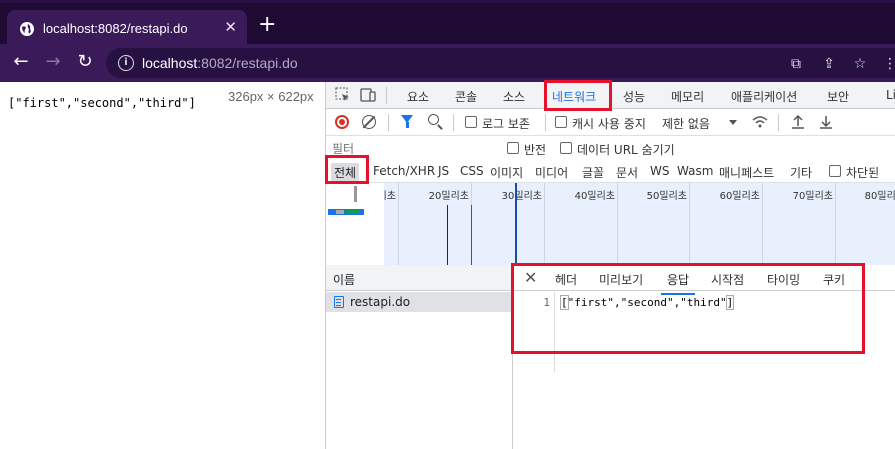 The image size is (895, 449). Describe the element at coordinates (879, 196) in the screenshot. I see `timeline-tick-label: 80밀리초` at that location.